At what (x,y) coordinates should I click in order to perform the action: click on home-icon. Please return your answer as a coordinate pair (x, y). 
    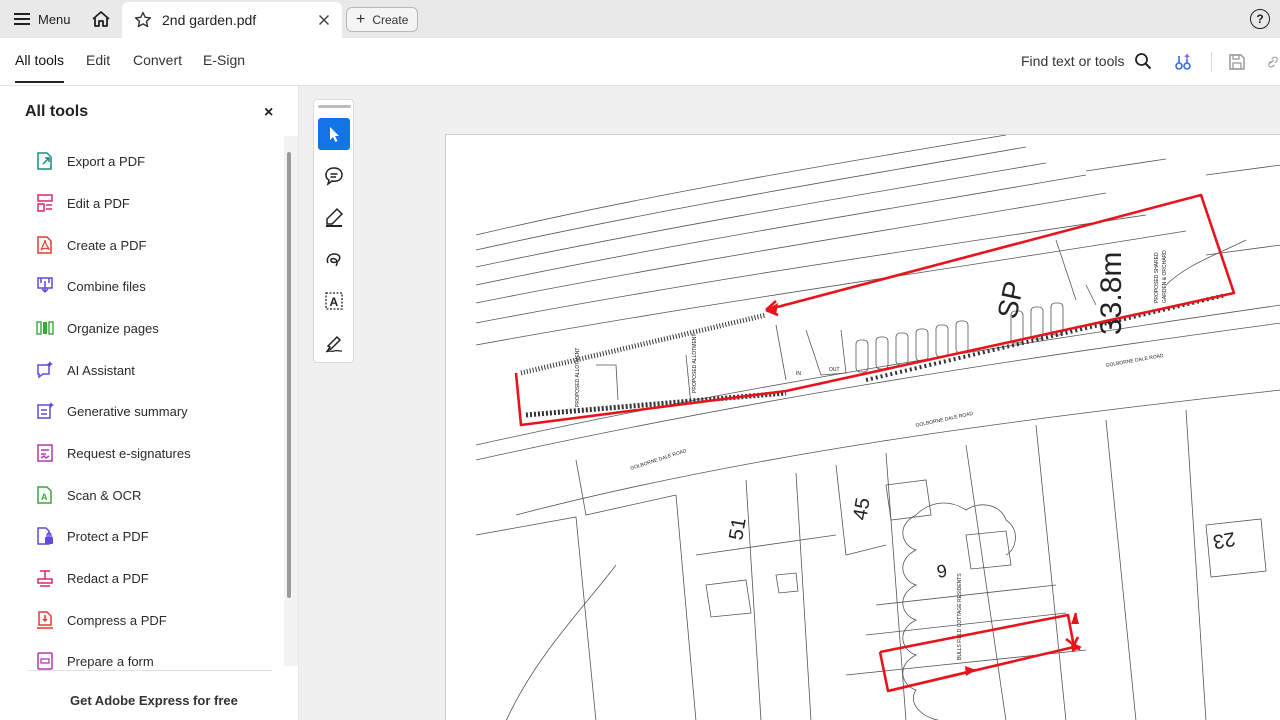
    Looking at the image, I should click on (100, 19).